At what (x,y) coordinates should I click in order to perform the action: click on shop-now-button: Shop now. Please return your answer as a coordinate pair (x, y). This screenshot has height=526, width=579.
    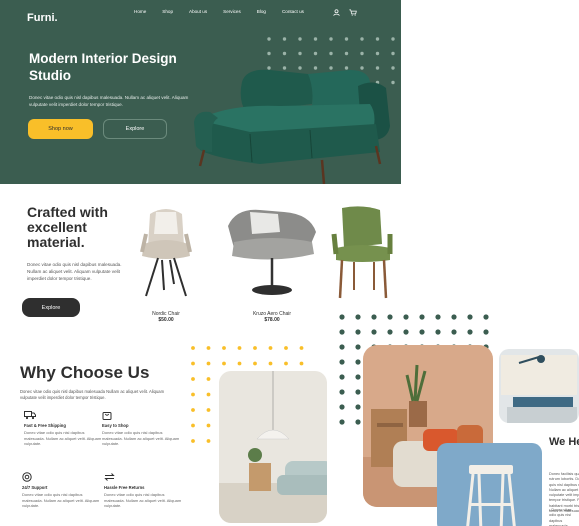
    Looking at the image, I should click on (60, 129).